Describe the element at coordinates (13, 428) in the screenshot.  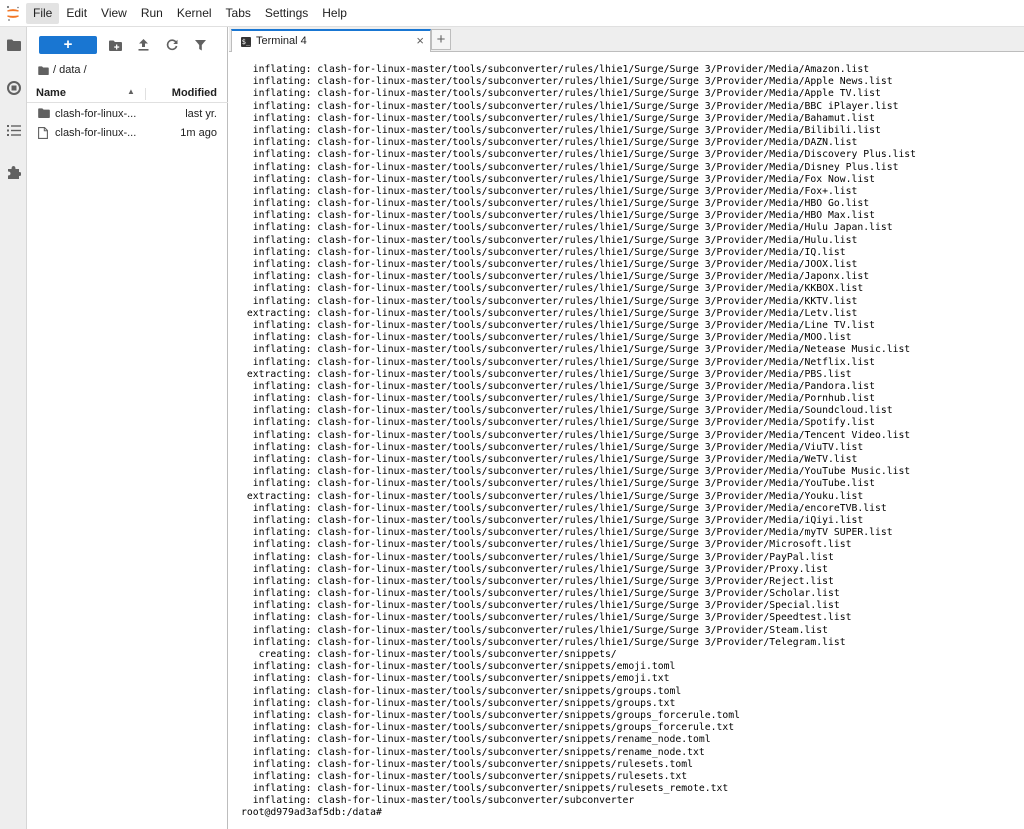
I see `activity-bar` at that location.